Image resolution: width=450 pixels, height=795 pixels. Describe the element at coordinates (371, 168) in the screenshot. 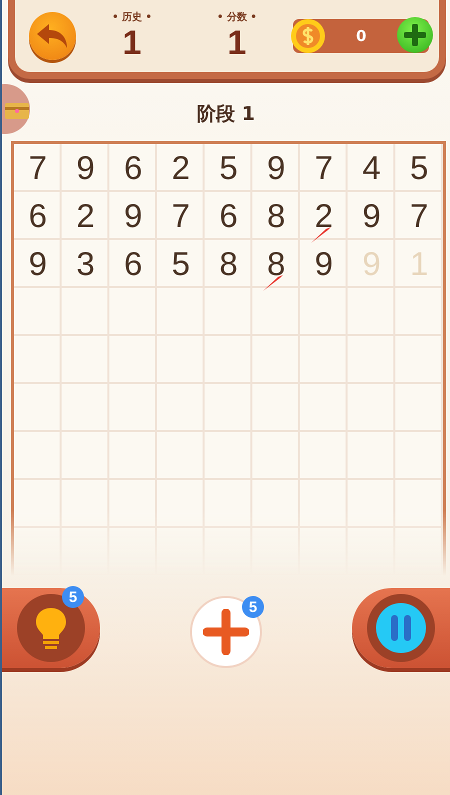

I see `cell-digit: 4` at that location.